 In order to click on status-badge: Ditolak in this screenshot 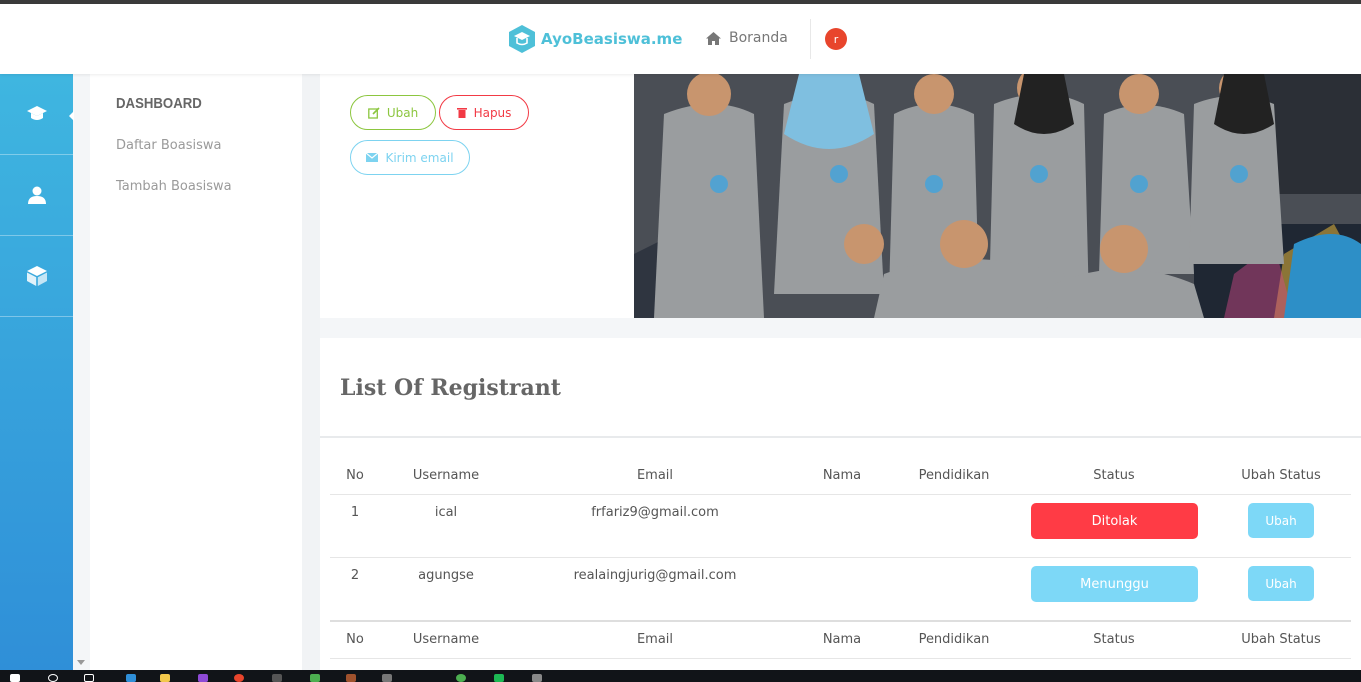, I will do `click(1114, 521)`.